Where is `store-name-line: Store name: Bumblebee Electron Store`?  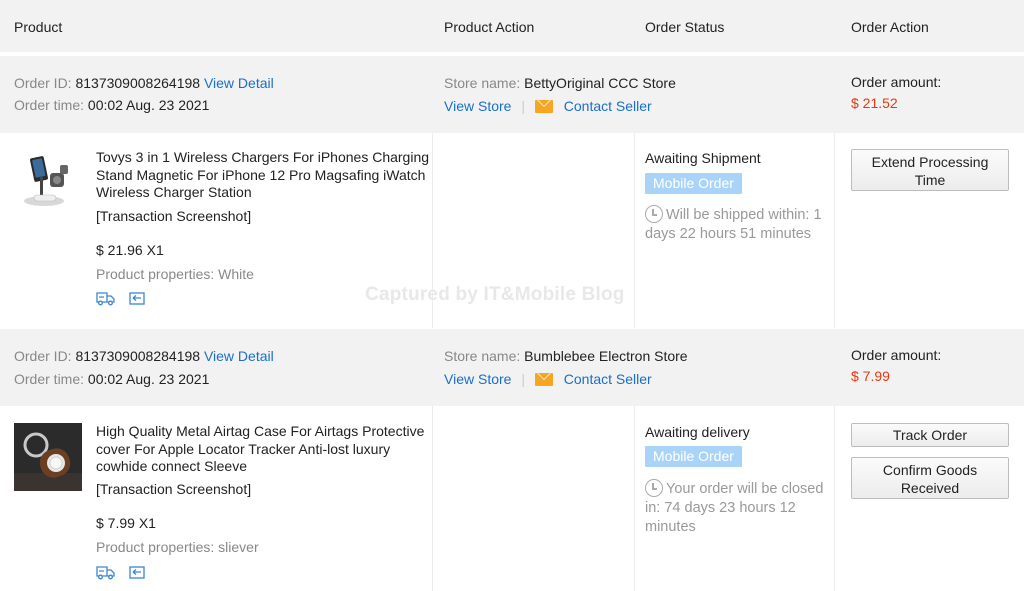 store-name-line: Store name: Bumblebee Electron Store is located at coordinates (566, 356).